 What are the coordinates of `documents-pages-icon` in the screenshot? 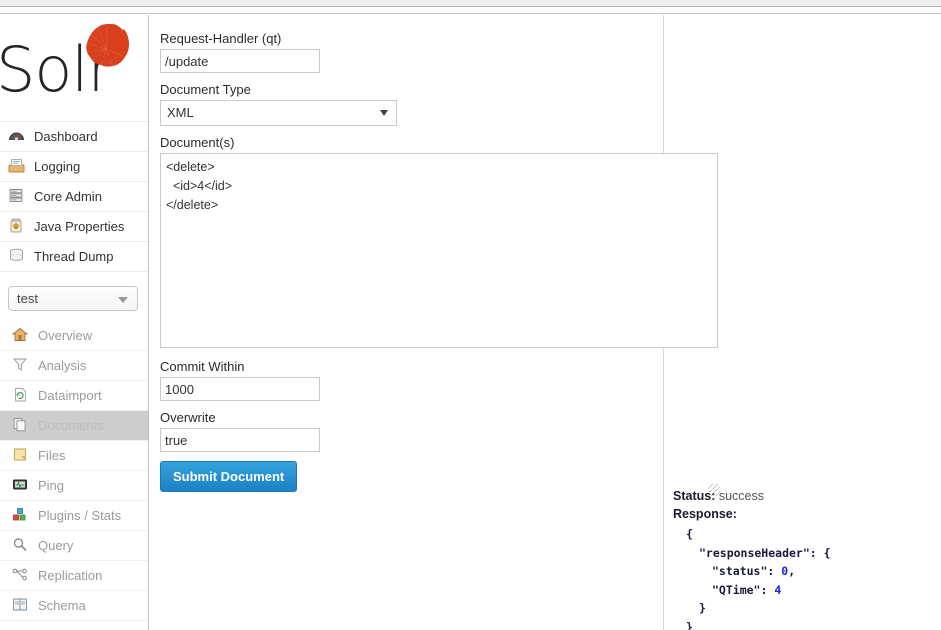 It's located at (24, 426).